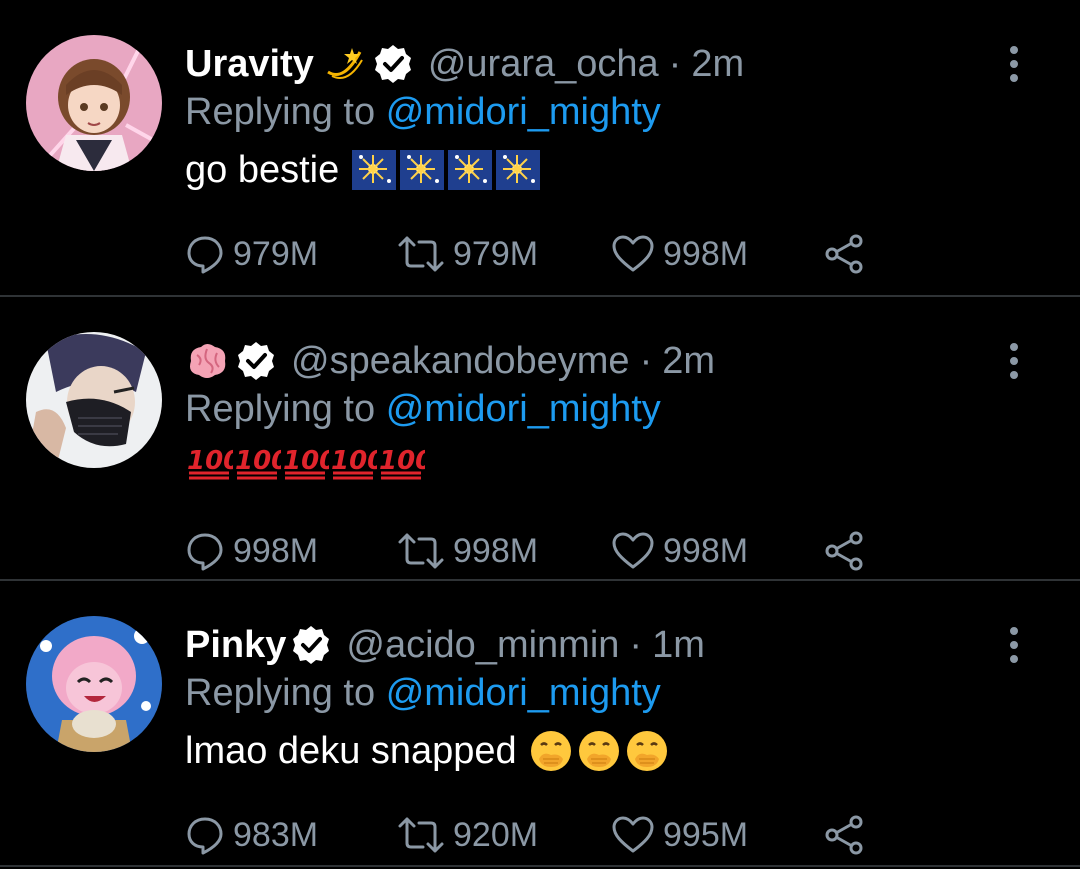 The image size is (1080, 869). I want to click on fireworks-emoji-row, so click(446, 170).